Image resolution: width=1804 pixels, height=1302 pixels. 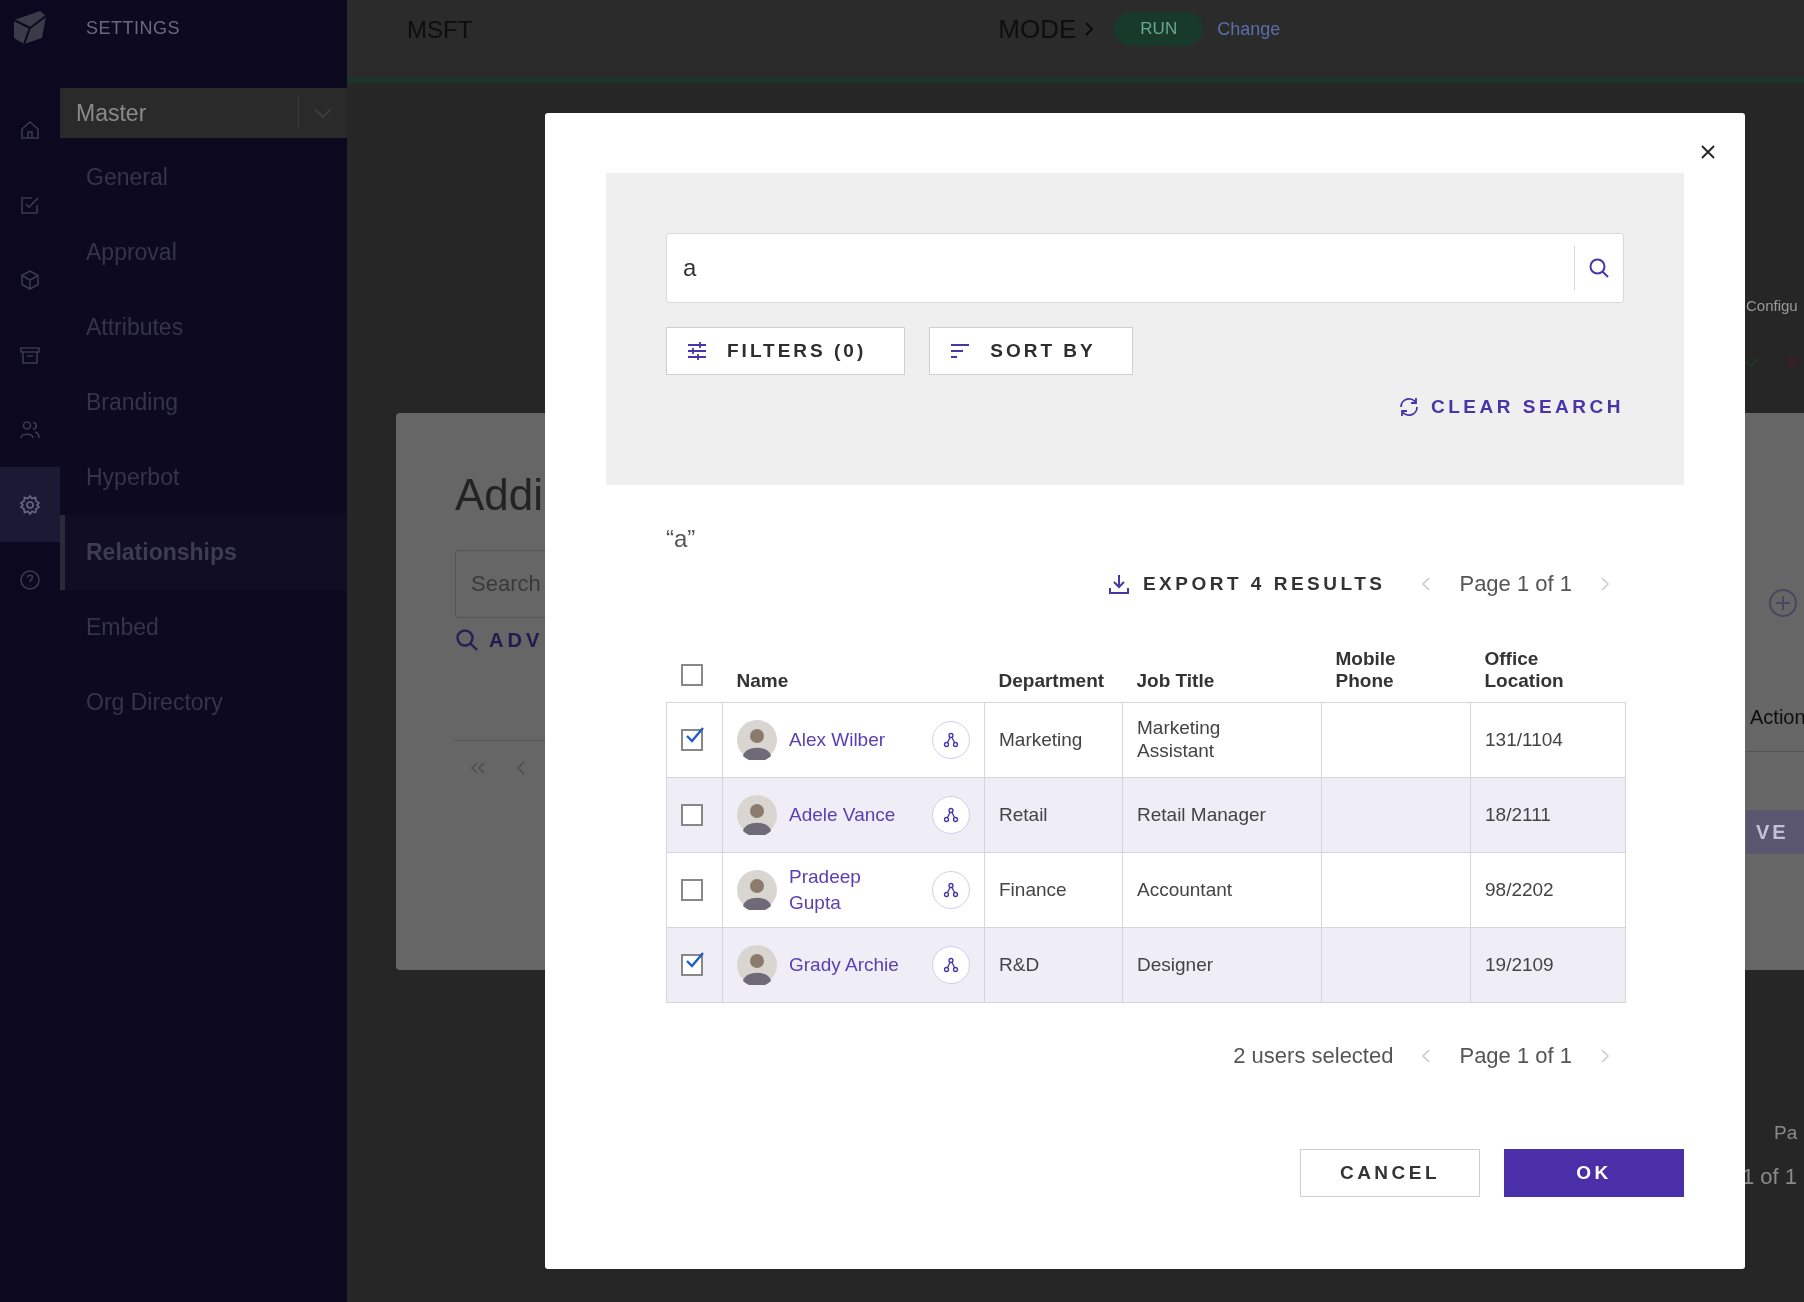 I want to click on sidebar-heading: SETTINGS, so click(x=133, y=28).